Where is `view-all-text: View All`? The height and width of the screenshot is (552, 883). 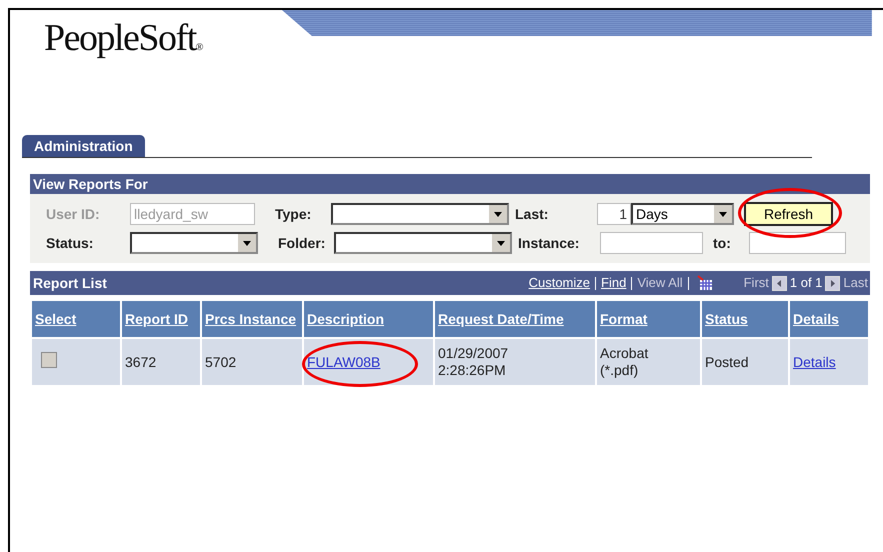 view-all-text: View All is located at coordinates (660, 283).